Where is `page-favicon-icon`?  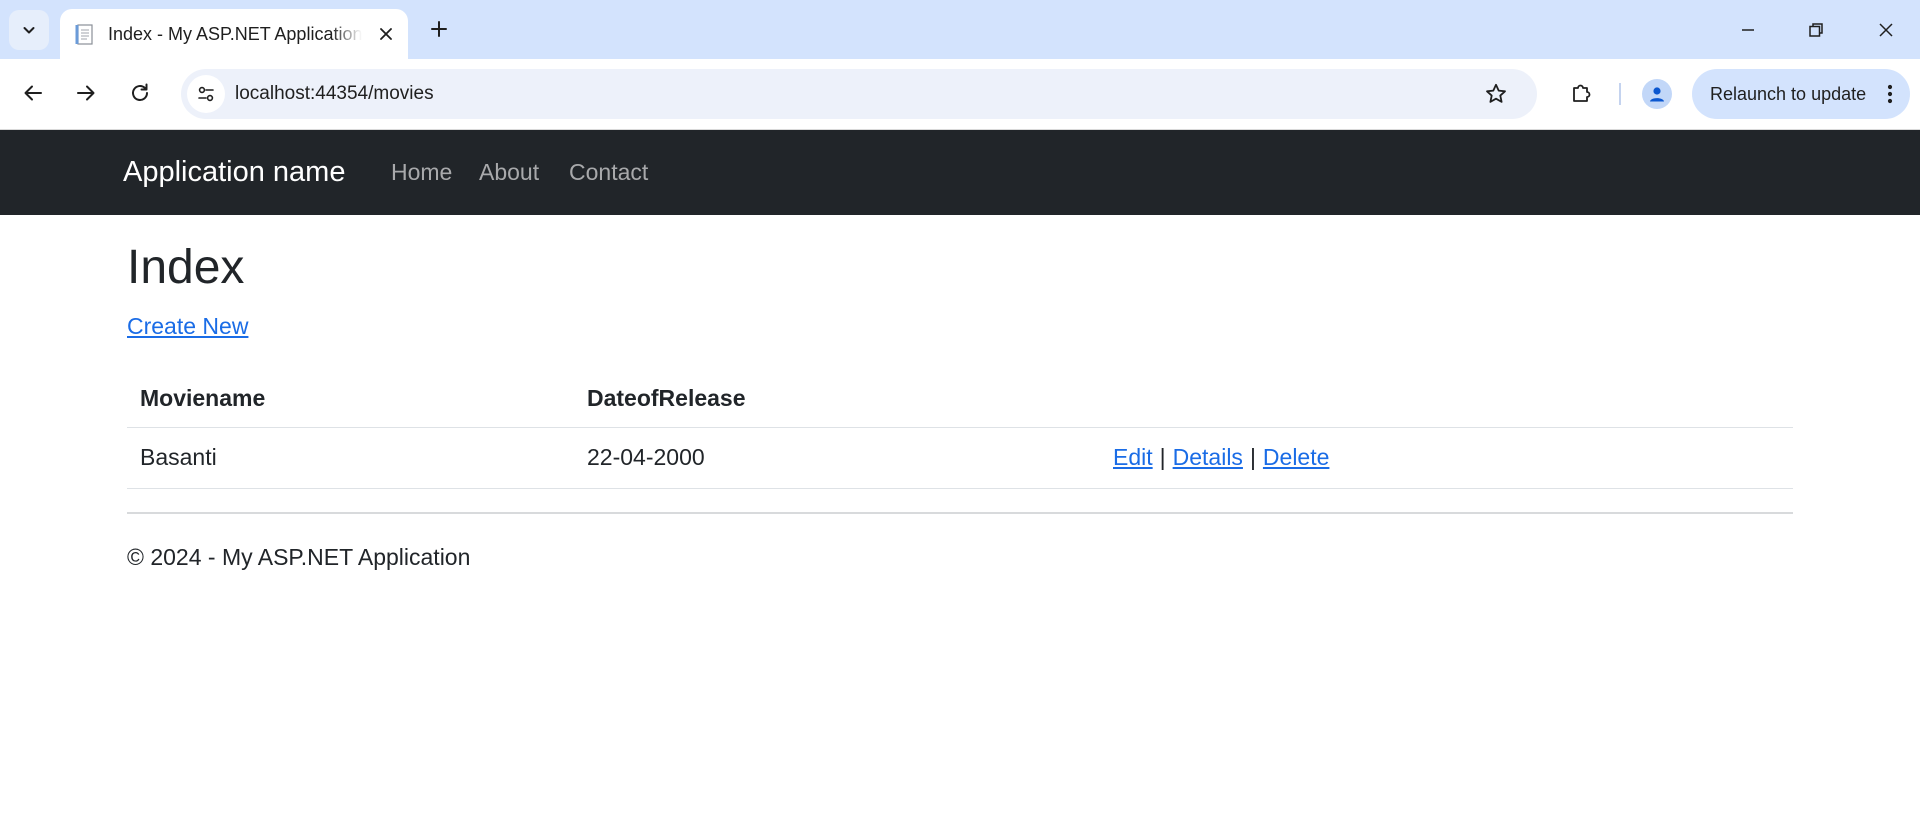 page-favicon-icon is located at coordinates (84, 34).